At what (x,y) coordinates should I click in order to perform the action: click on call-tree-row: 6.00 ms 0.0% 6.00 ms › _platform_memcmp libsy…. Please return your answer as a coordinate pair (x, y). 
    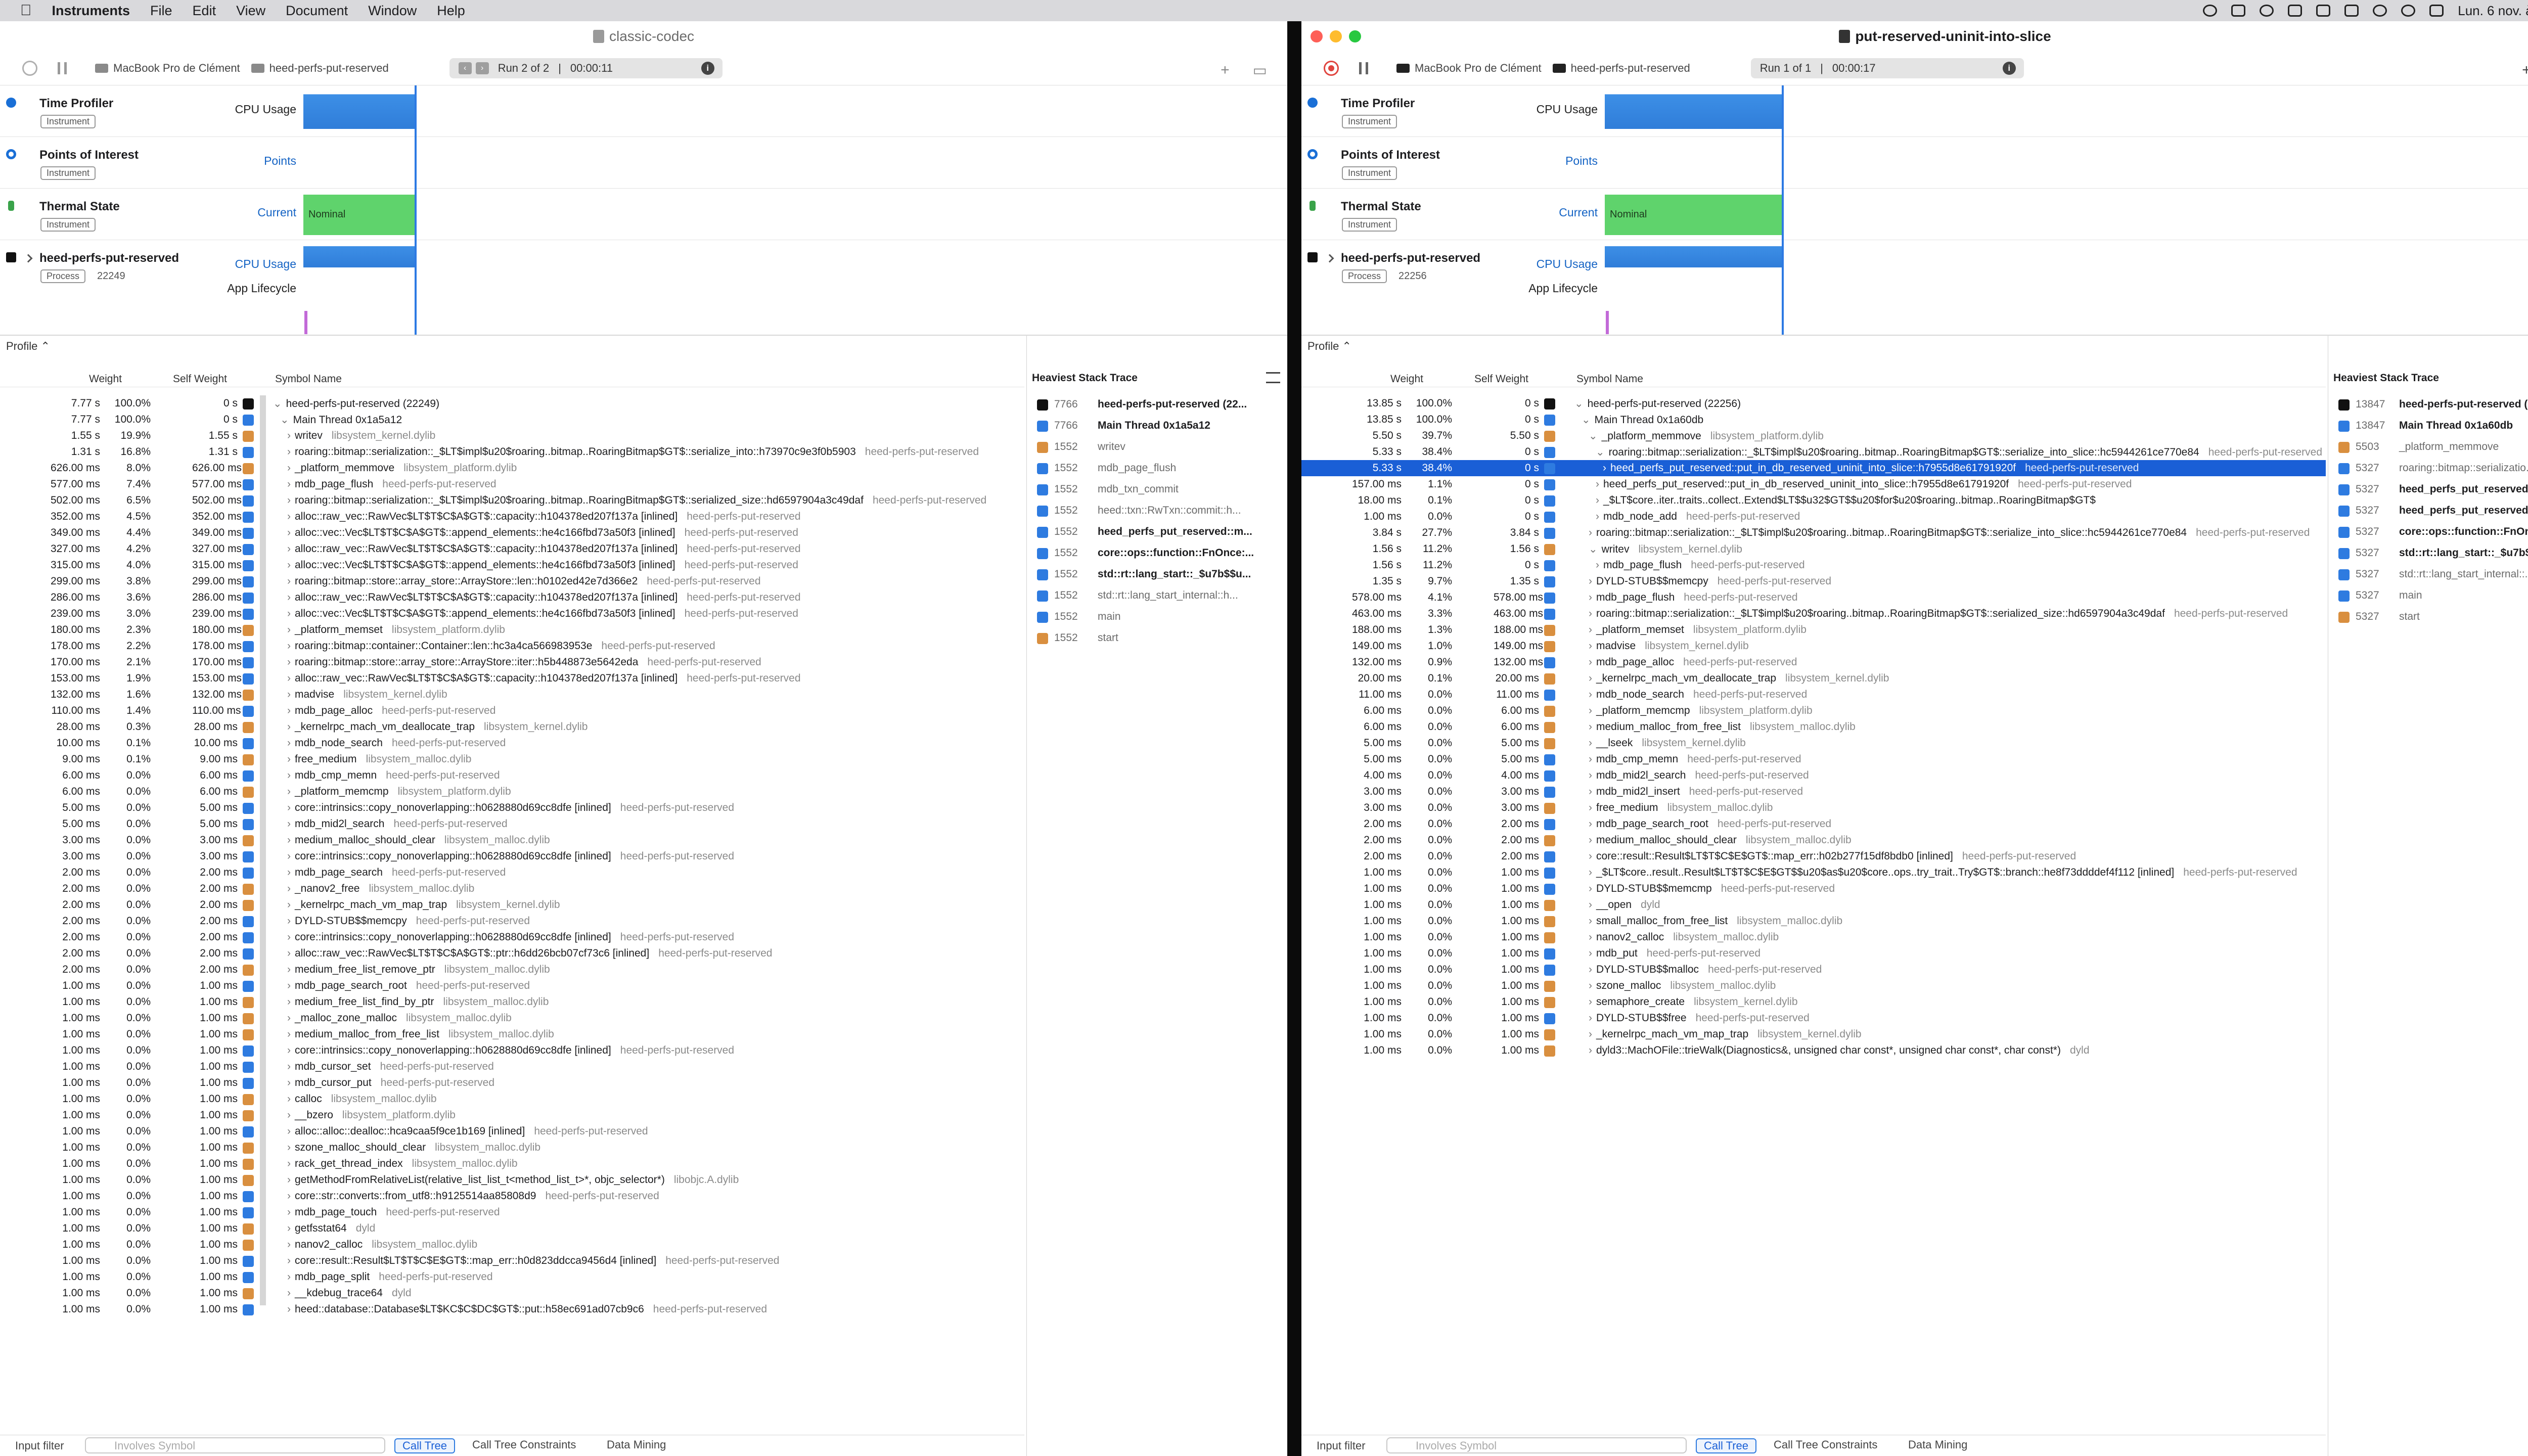
    Looking at the image, I should click on (512, 792).